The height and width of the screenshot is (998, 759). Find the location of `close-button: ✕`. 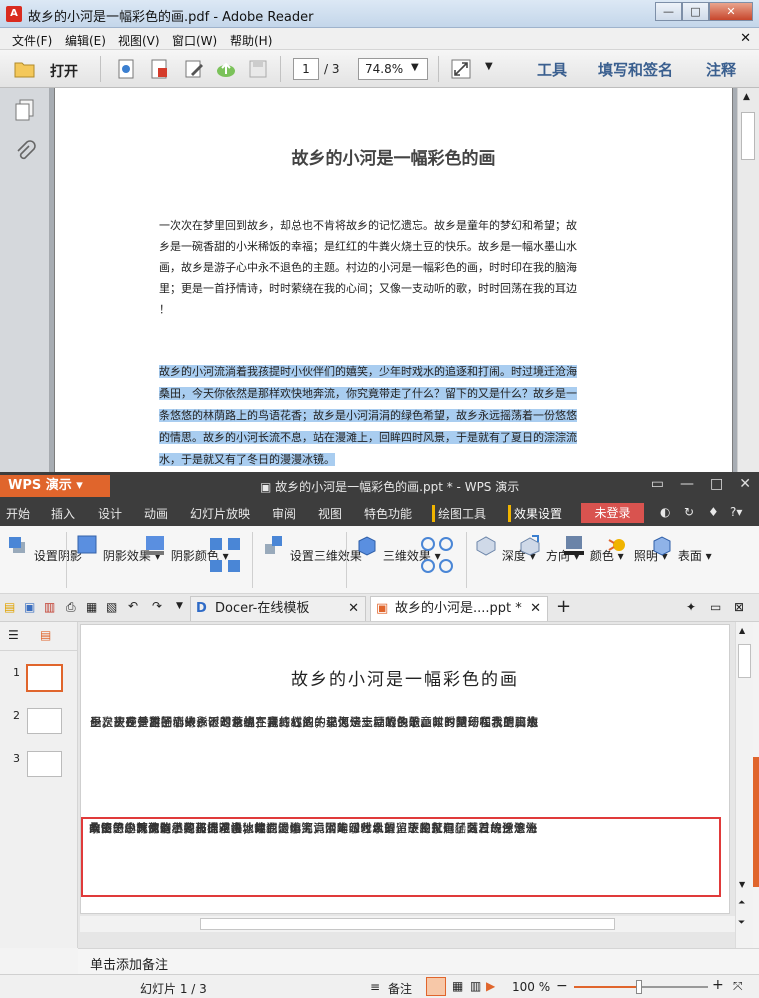

close-button: ✕ is located at coordinates (731, 11).